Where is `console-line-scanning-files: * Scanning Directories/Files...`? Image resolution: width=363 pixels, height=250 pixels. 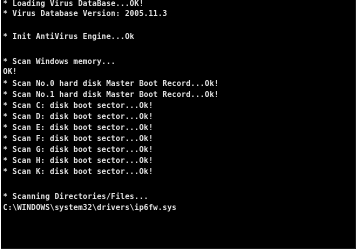 console-line-scanning-files: * Scanning Directories/Files... is located at coordinates (76, 196).